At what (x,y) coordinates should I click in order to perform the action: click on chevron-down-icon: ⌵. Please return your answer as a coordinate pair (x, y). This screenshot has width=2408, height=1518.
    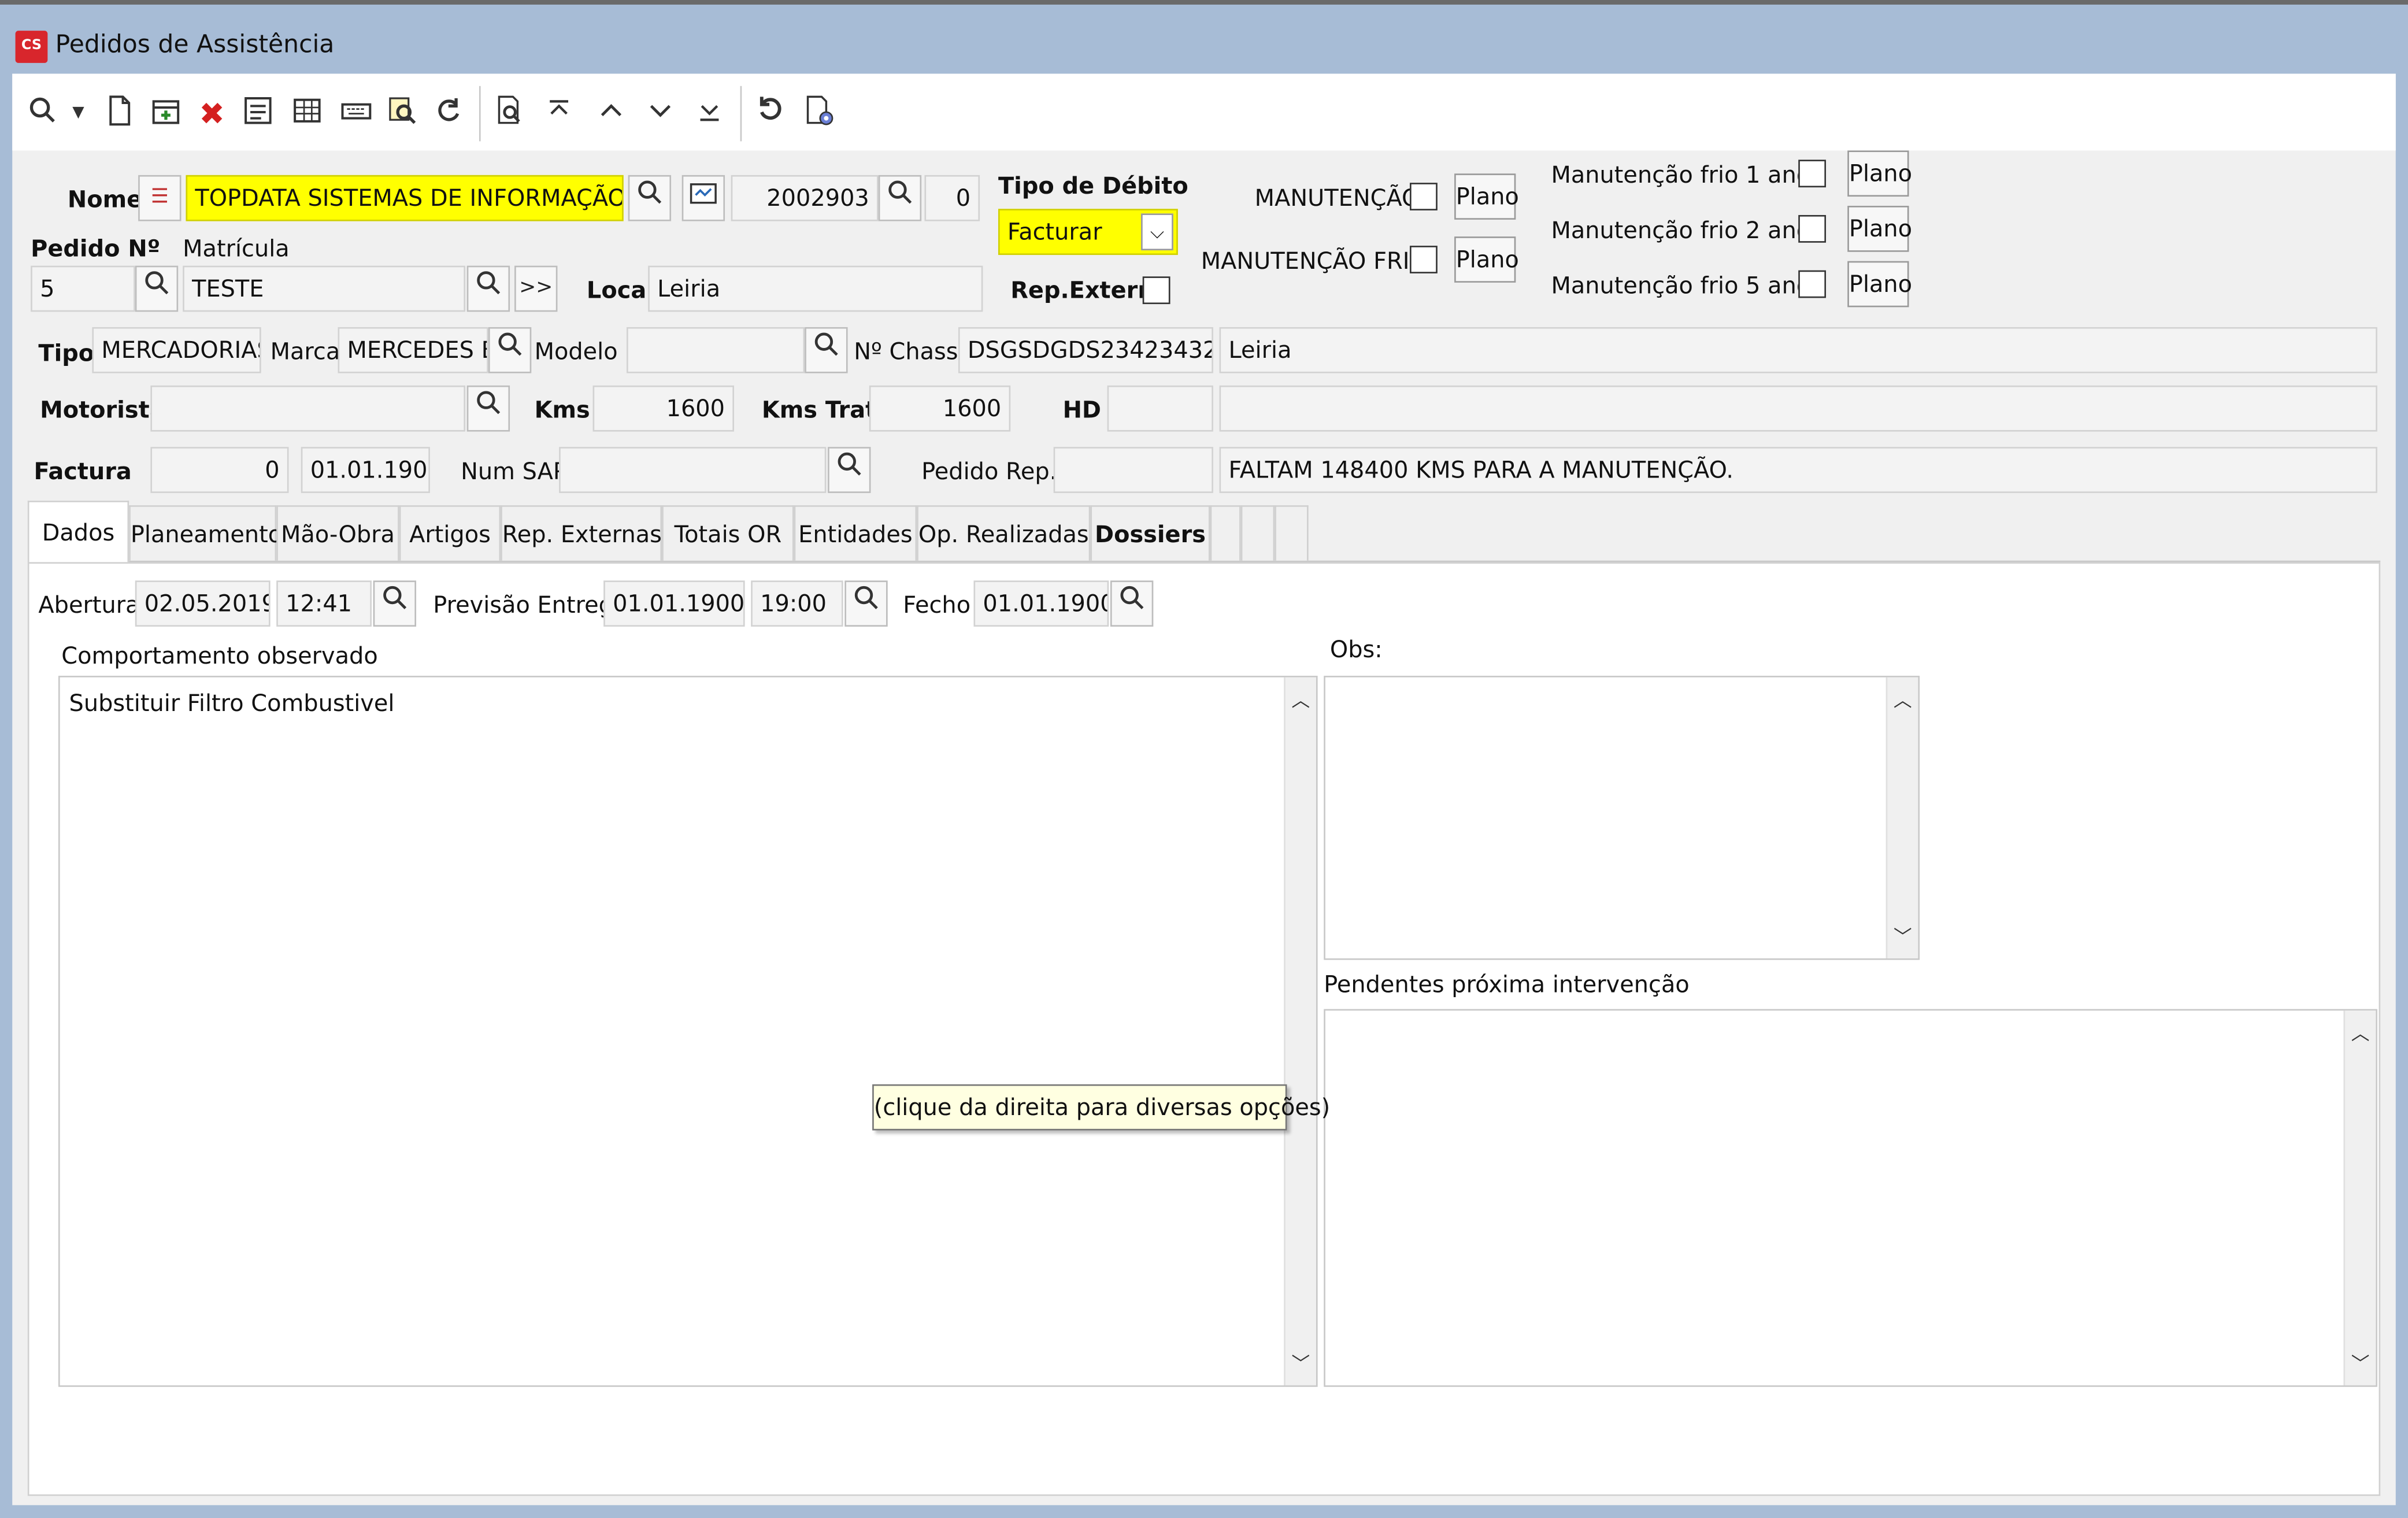
    Looking at the image, I should click on (1157, 232).